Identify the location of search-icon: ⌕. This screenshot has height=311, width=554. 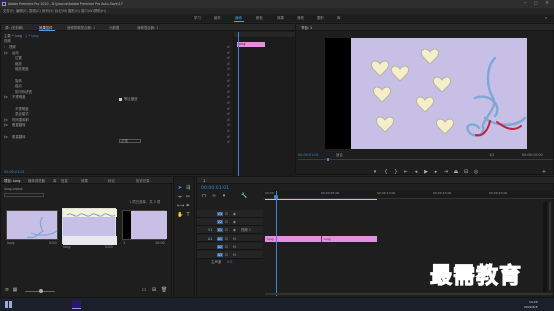
(546, 18).